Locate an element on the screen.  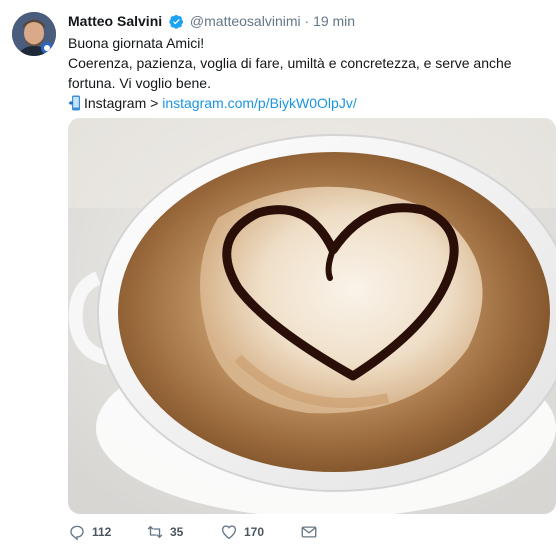
reply-count: 112 is located at coordinates (102, 532).